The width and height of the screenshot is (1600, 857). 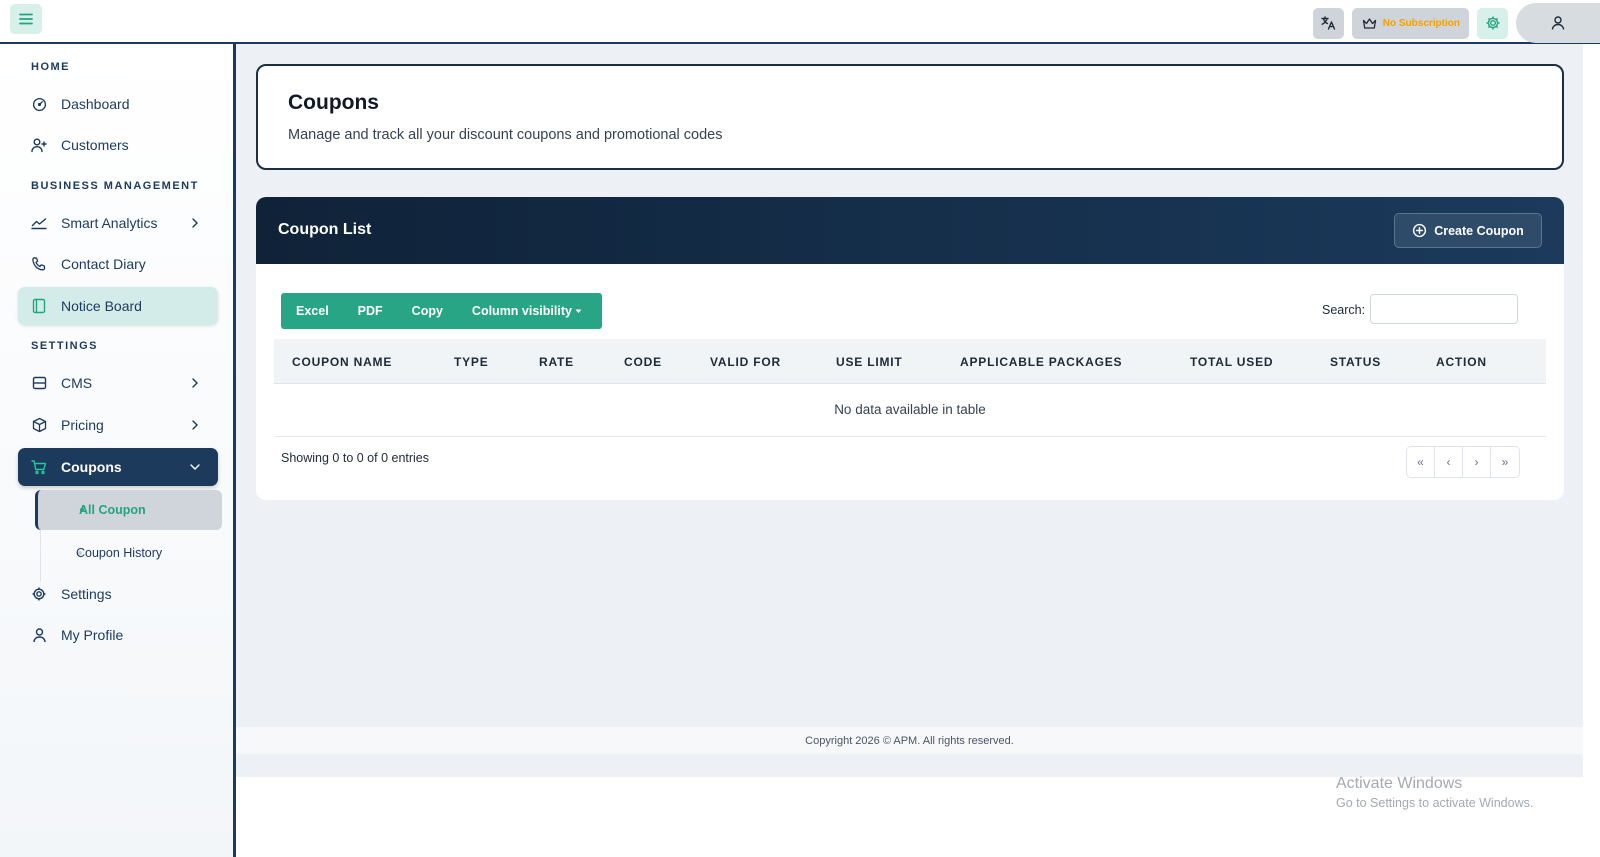 I want to click on subscription-label: No Subscription, so click(x=1421, y=23).